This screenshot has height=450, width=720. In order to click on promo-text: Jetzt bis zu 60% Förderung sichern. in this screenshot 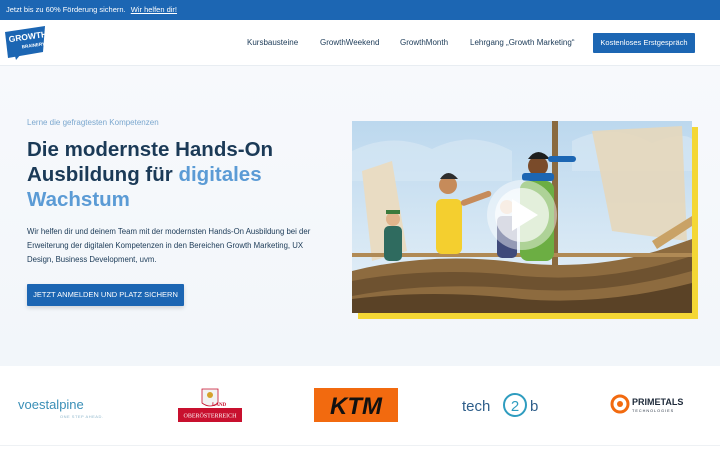, I will do `click(66, 9)`.